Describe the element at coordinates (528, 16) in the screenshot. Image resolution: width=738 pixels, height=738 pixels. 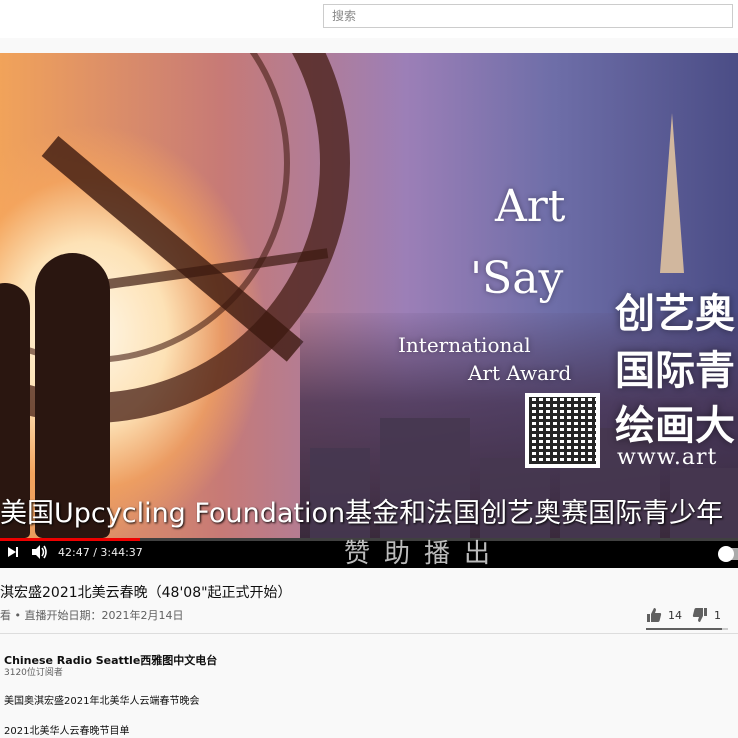
I see `search-input` at that location.